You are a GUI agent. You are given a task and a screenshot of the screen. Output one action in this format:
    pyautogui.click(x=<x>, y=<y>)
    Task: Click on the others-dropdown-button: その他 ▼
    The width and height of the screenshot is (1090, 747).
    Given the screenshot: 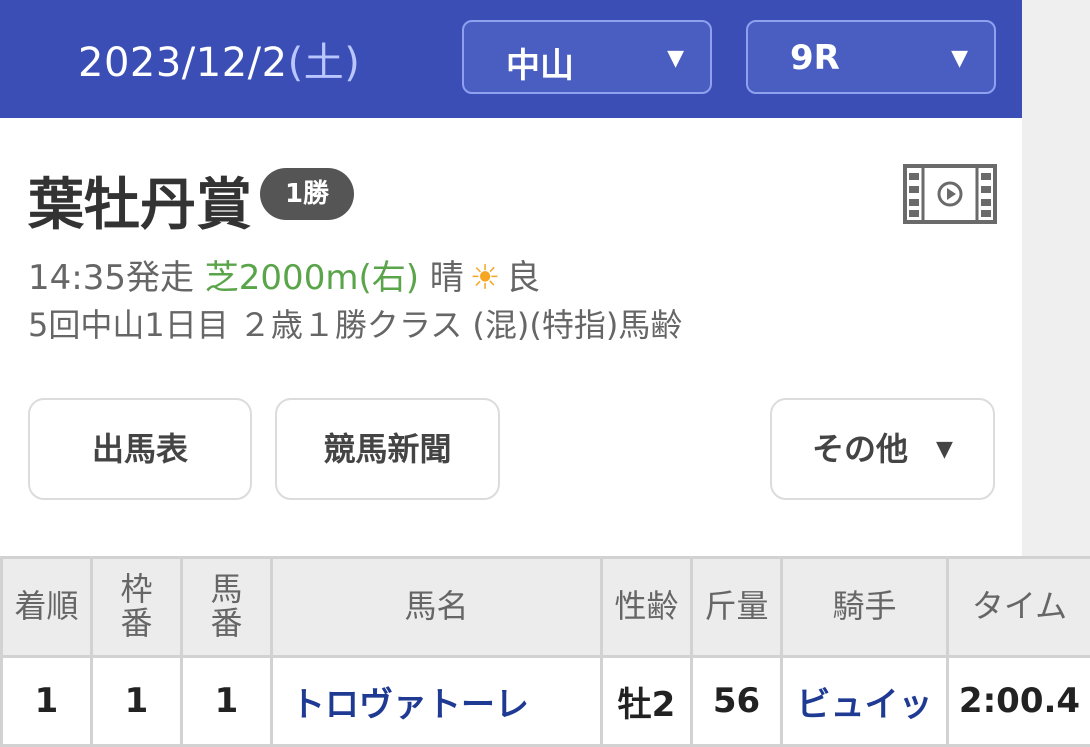 What is the action you would take?
    pyautogui.click(x=882, y=449)
    